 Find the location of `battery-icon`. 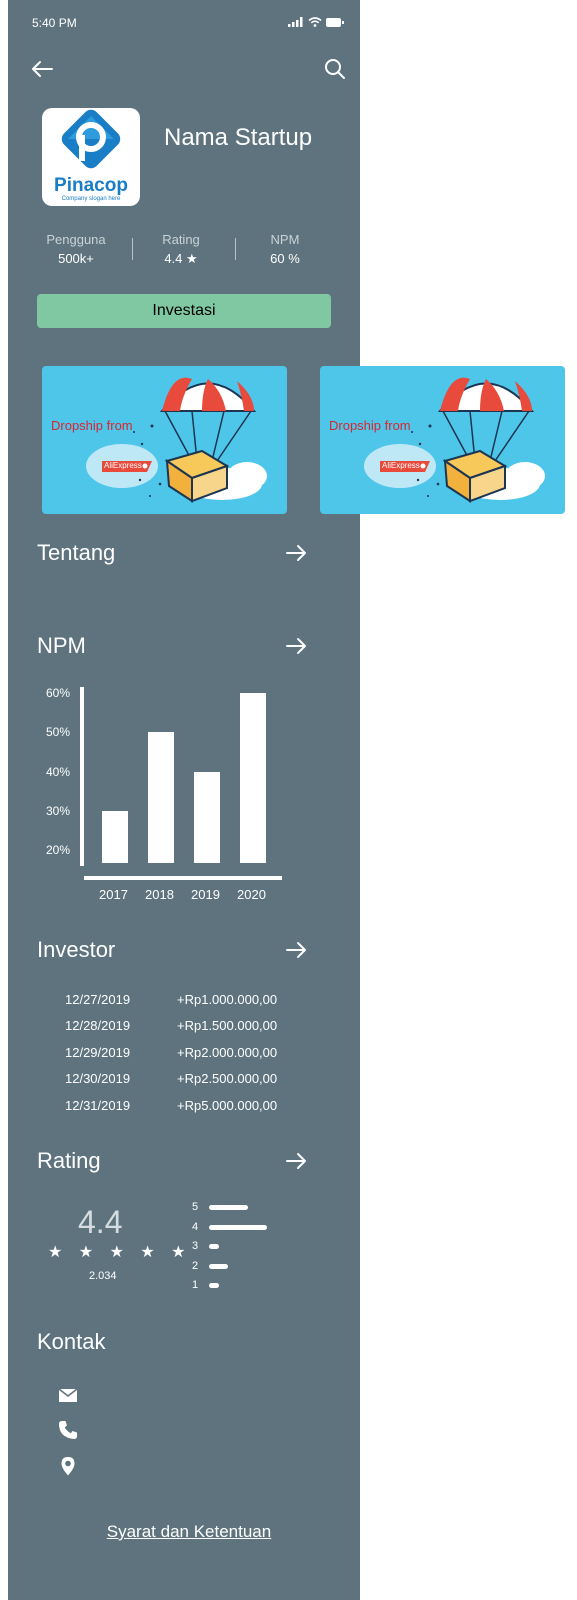

battery-icon is located at coordinates (335, 22).